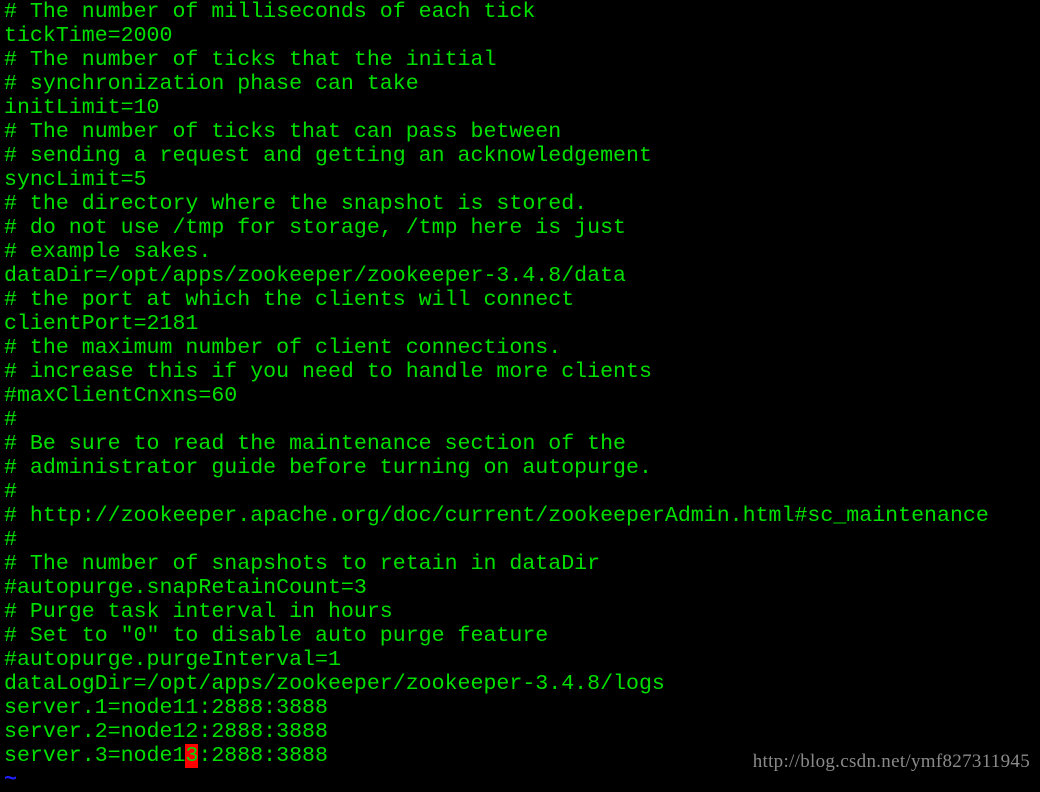 The height and width of the screenshot is (792, 1040). What do you see at coordinates (95, 756) in the screenshot?
I see `line-text-before-cursor: server.3=node1` at bounding box center [95, 756].